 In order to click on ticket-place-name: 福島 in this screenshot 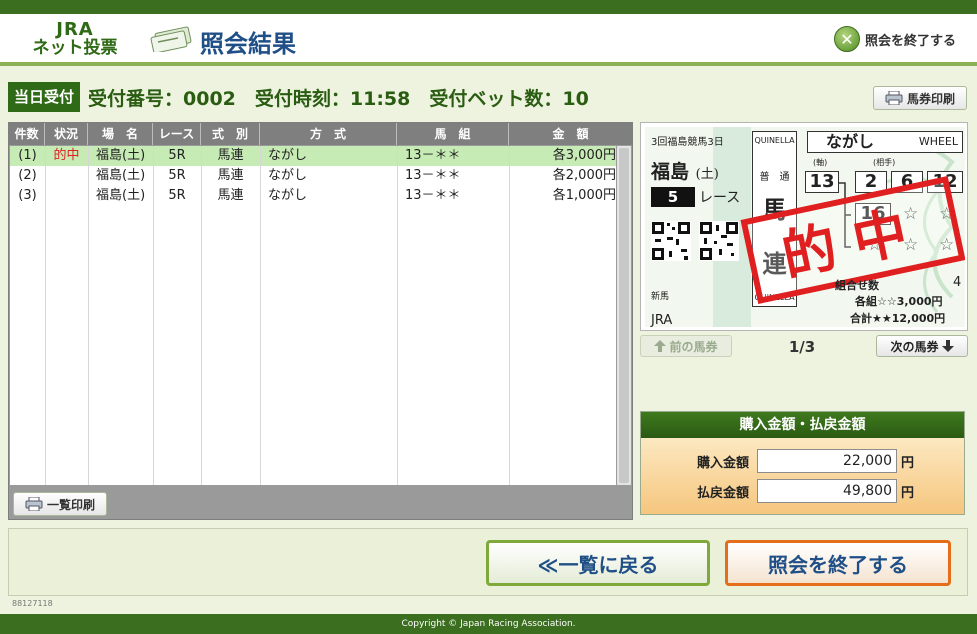, I will do `click(670, 172)`.